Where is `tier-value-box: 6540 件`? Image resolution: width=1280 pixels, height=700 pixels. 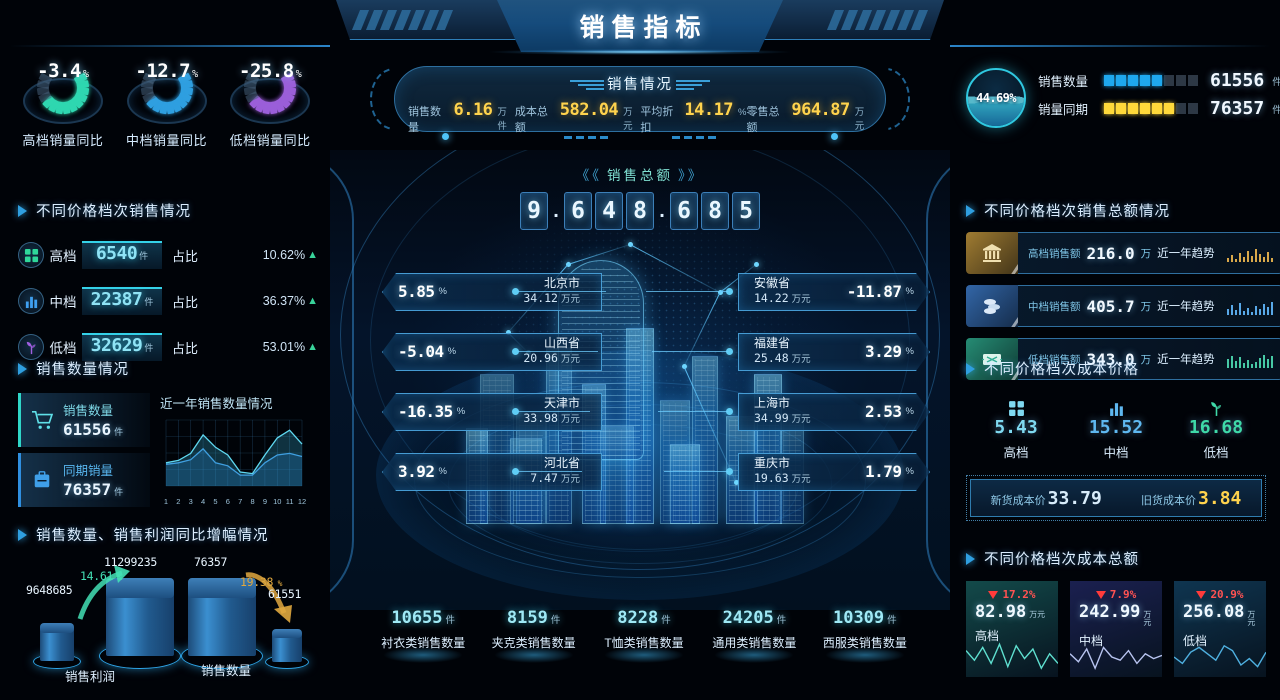
tier-value-box: 6540 件 is located at coordinates (122, 255).